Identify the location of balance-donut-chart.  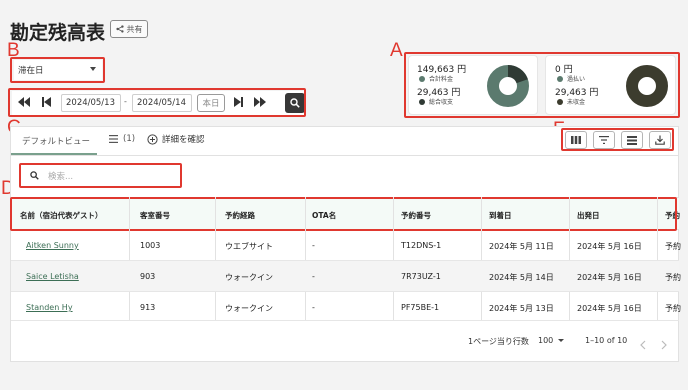
(508, 86).